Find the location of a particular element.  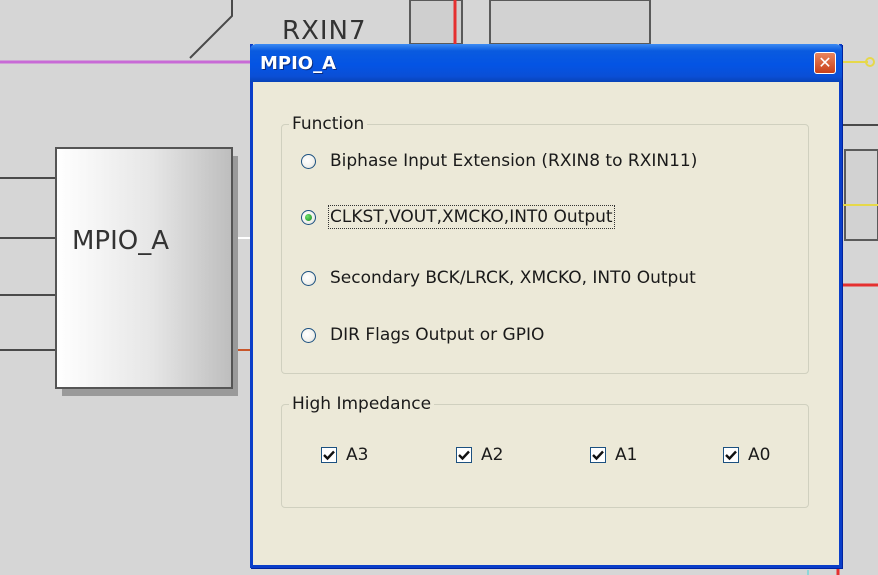

close-button: ✕ is located at coordinates (825, 63).